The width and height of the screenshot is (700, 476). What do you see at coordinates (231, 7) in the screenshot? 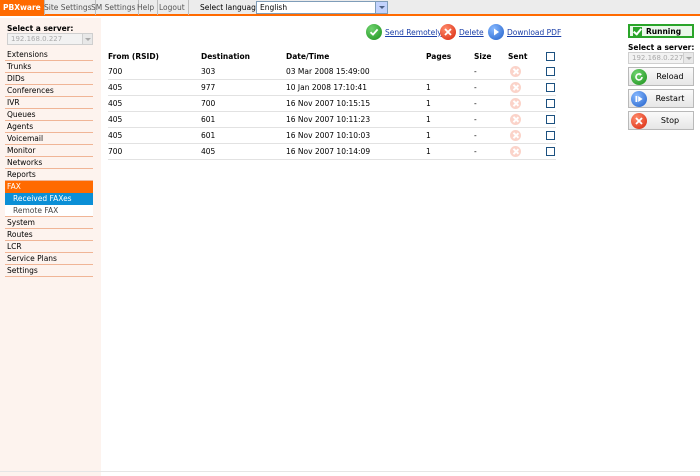
I see `language-label: Select language:` at bounding box center [231, 7].